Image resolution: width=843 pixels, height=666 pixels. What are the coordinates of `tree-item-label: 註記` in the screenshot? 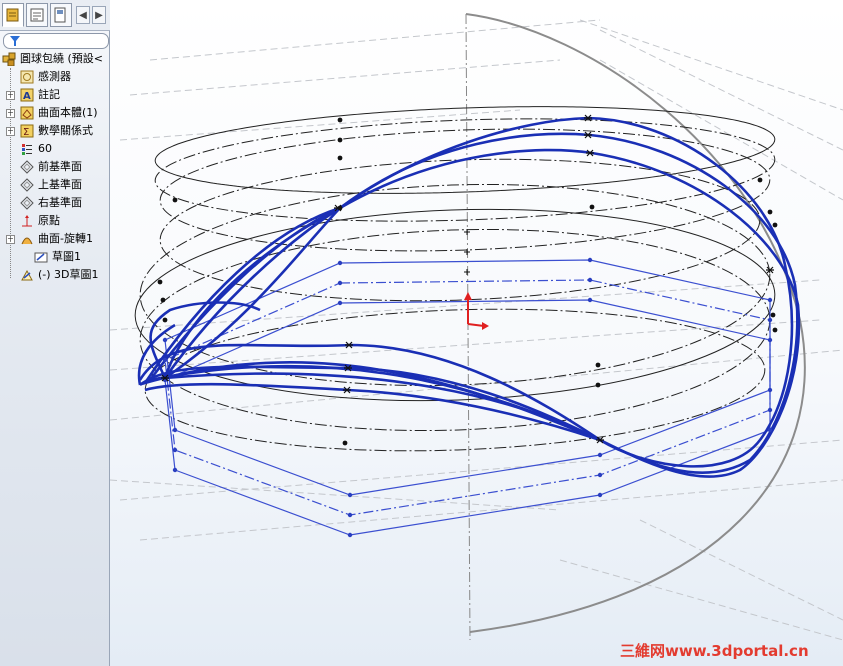 It's located at (49, 94).